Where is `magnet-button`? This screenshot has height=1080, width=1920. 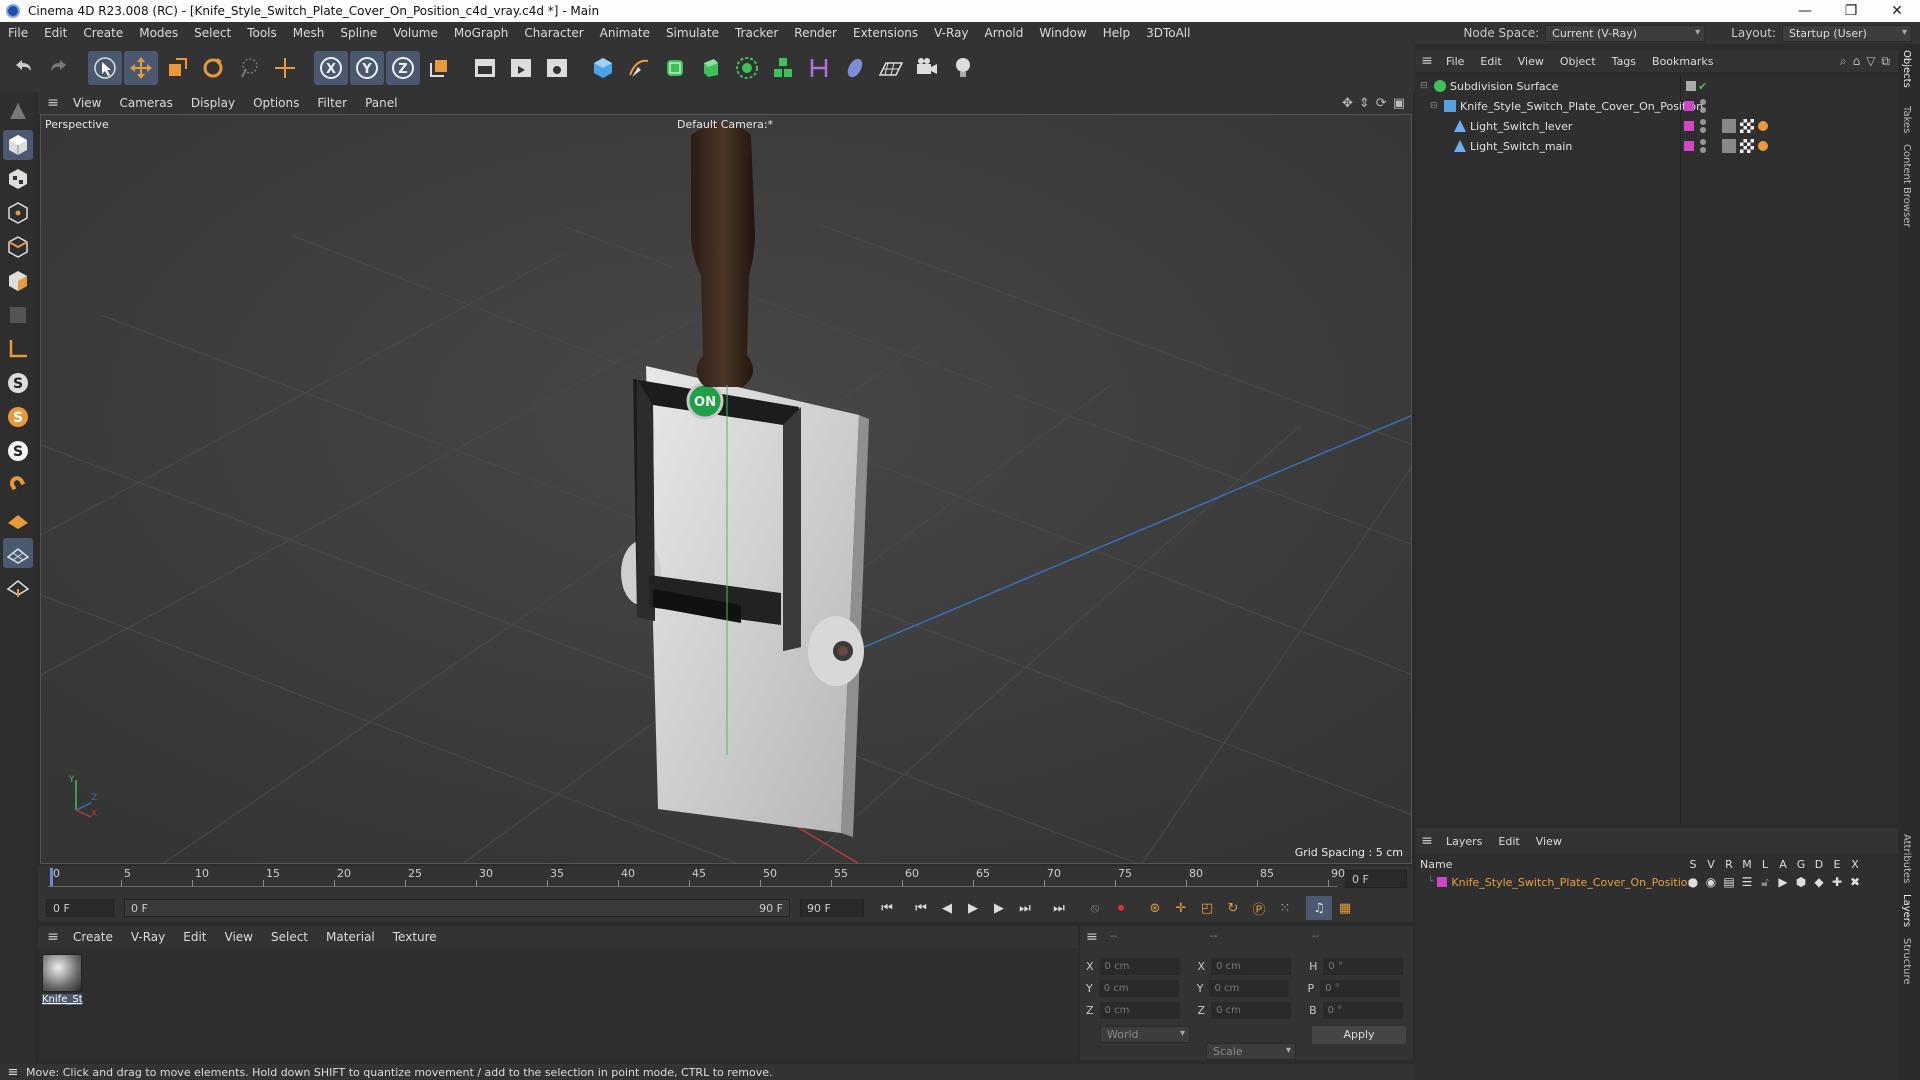
magnet-button is located at coordinates (18, 485).